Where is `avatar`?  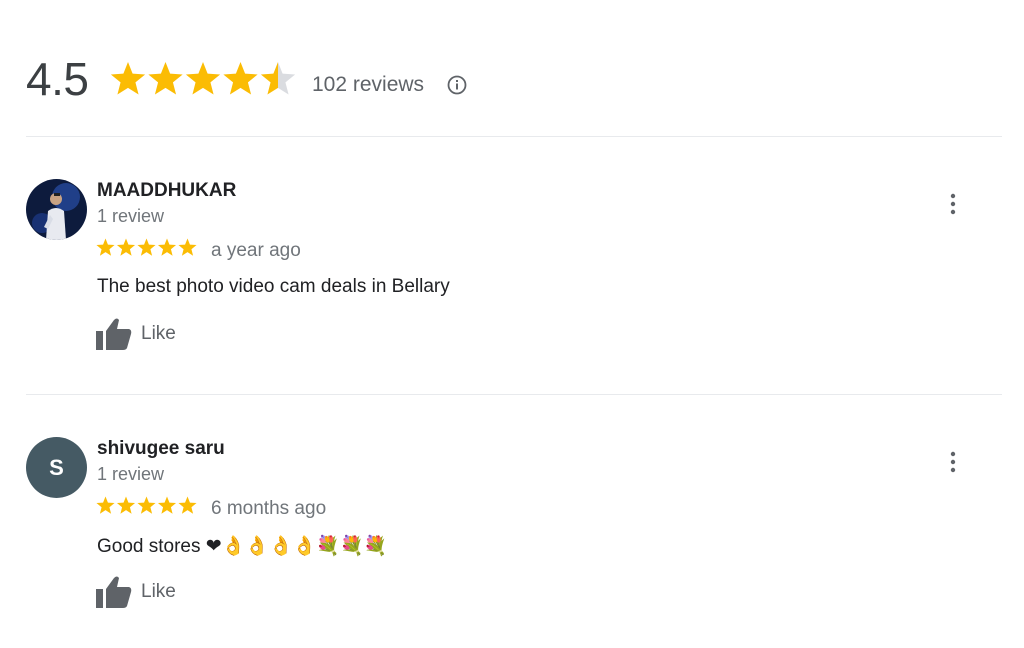 avatar is located at coordinates (56, 209).